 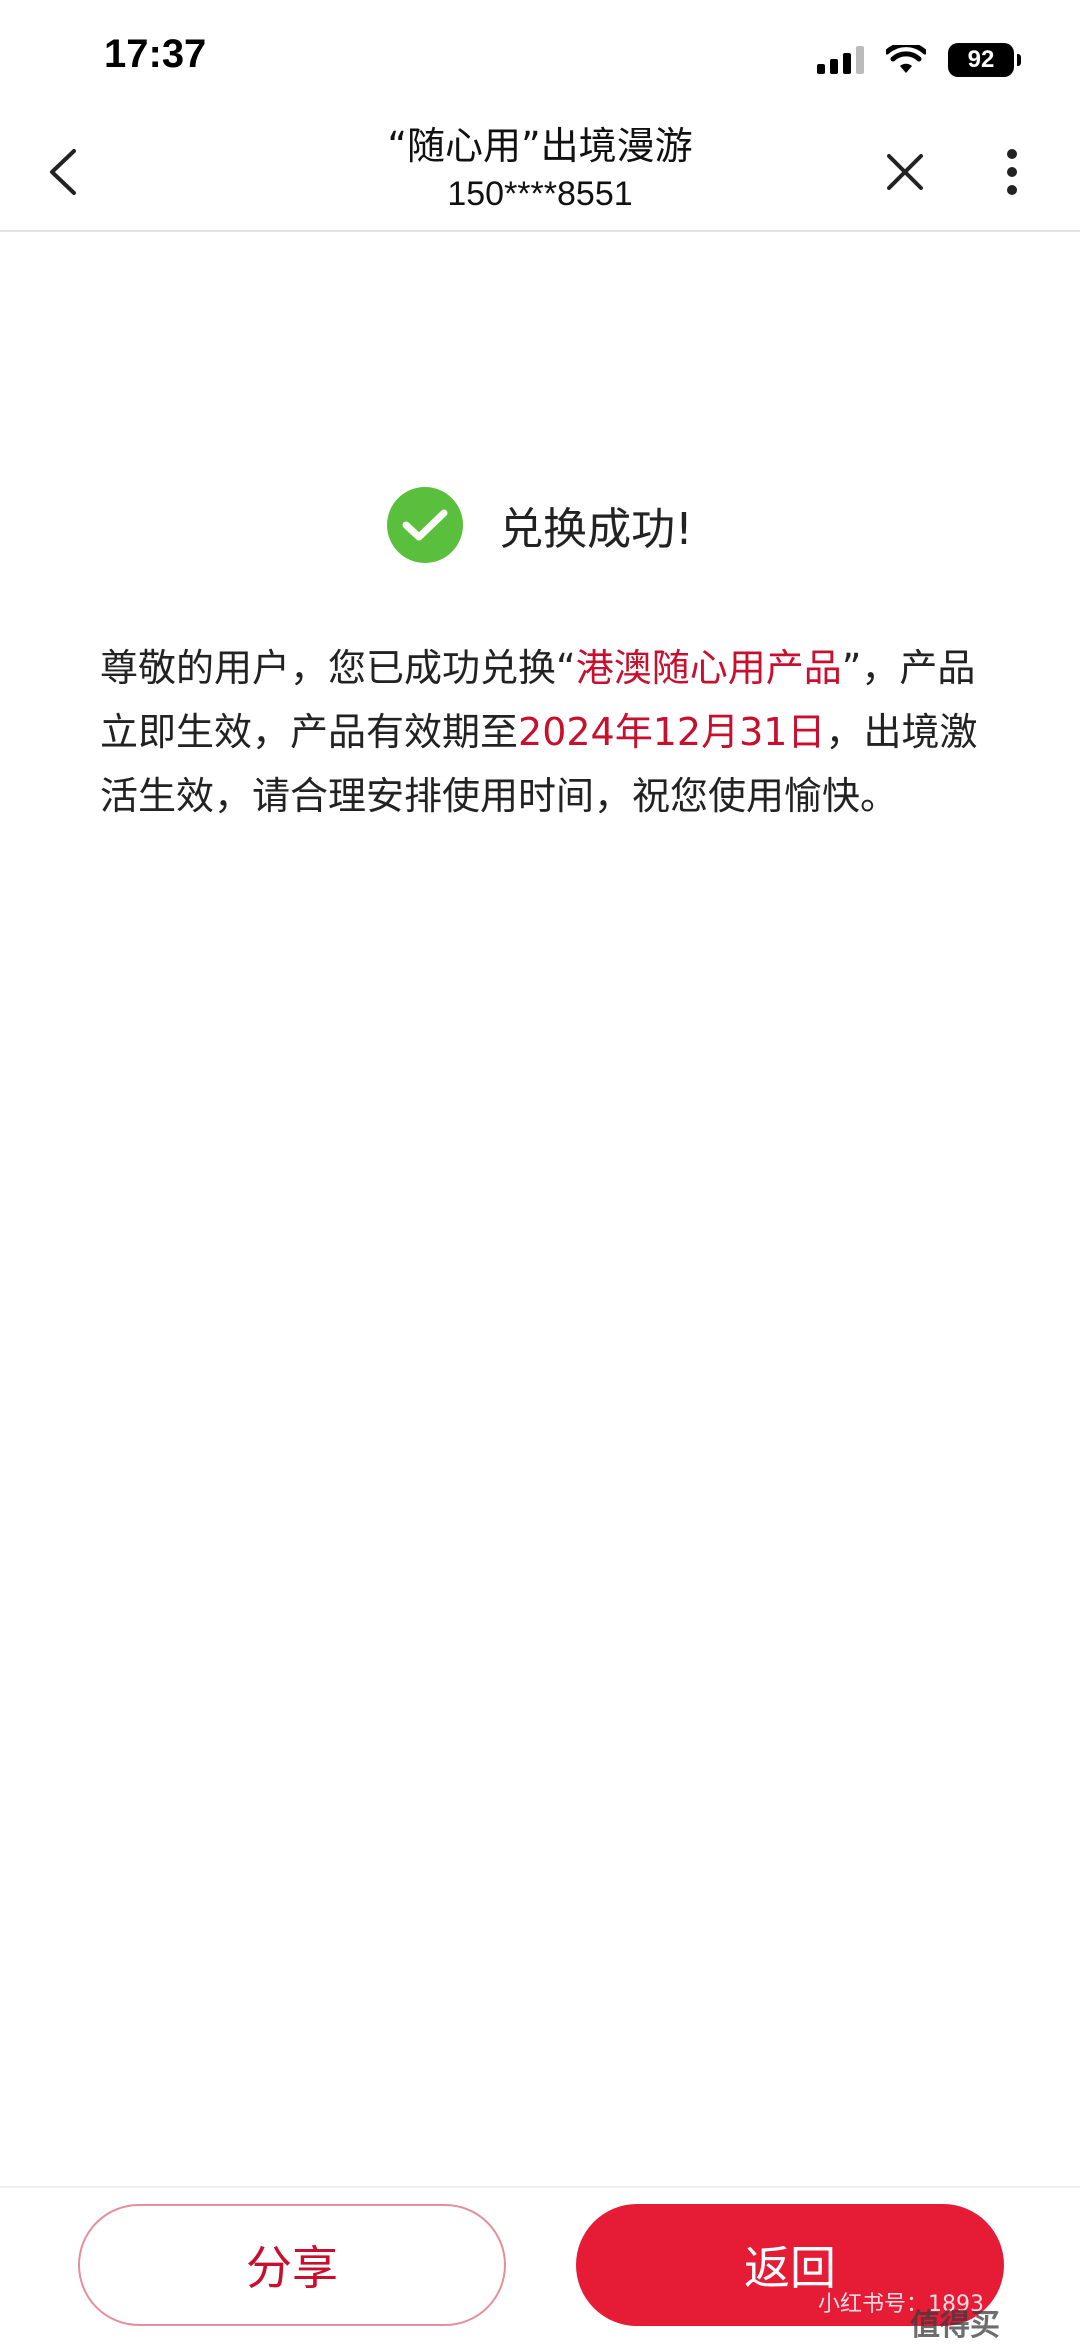 I want to click on battery-level: 92, so click(x=981, y=59).